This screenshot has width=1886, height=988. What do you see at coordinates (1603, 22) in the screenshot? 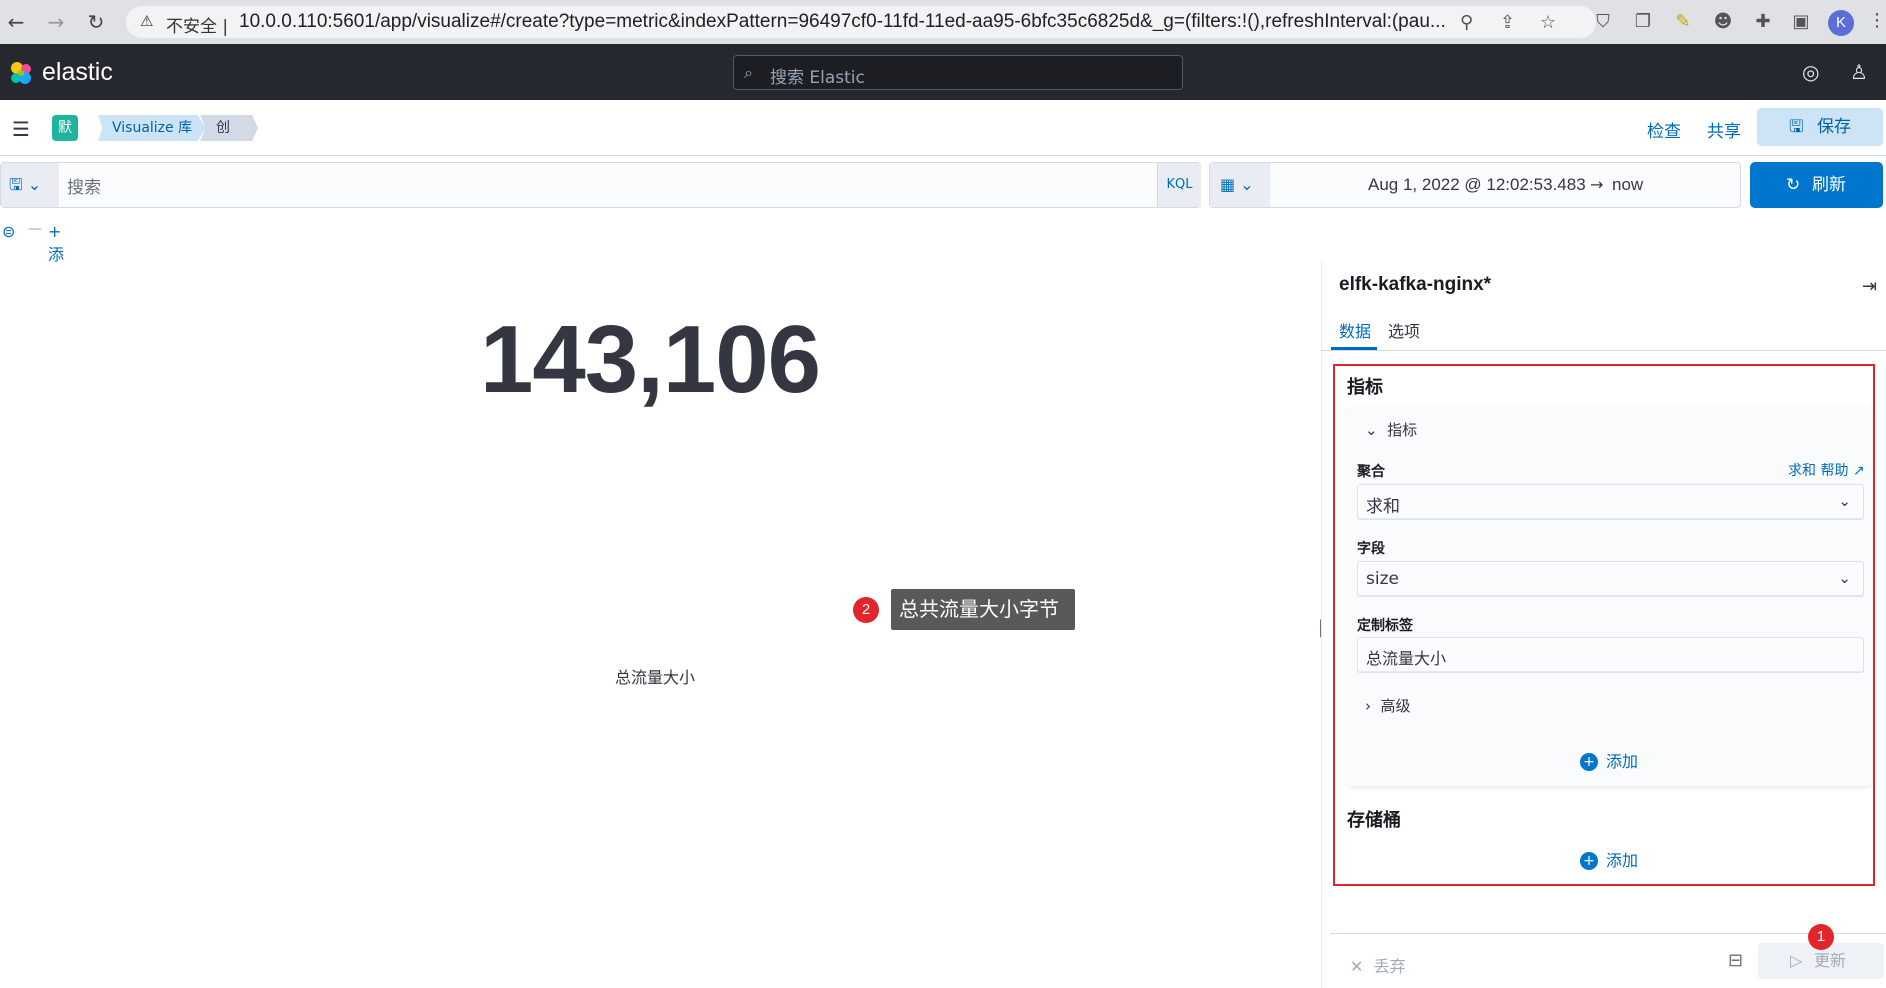
I see `extension-shield-icon: ⛉` at bounding box center [1603, 22].